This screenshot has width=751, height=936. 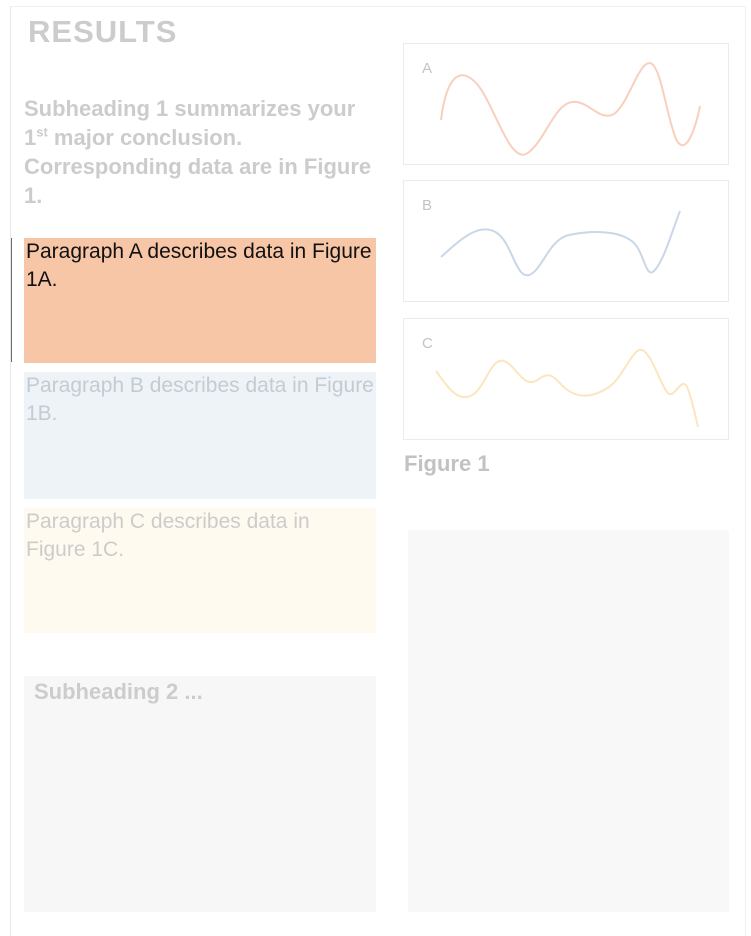 I want to click on panel-a-curve, so click(x=570, y=109).